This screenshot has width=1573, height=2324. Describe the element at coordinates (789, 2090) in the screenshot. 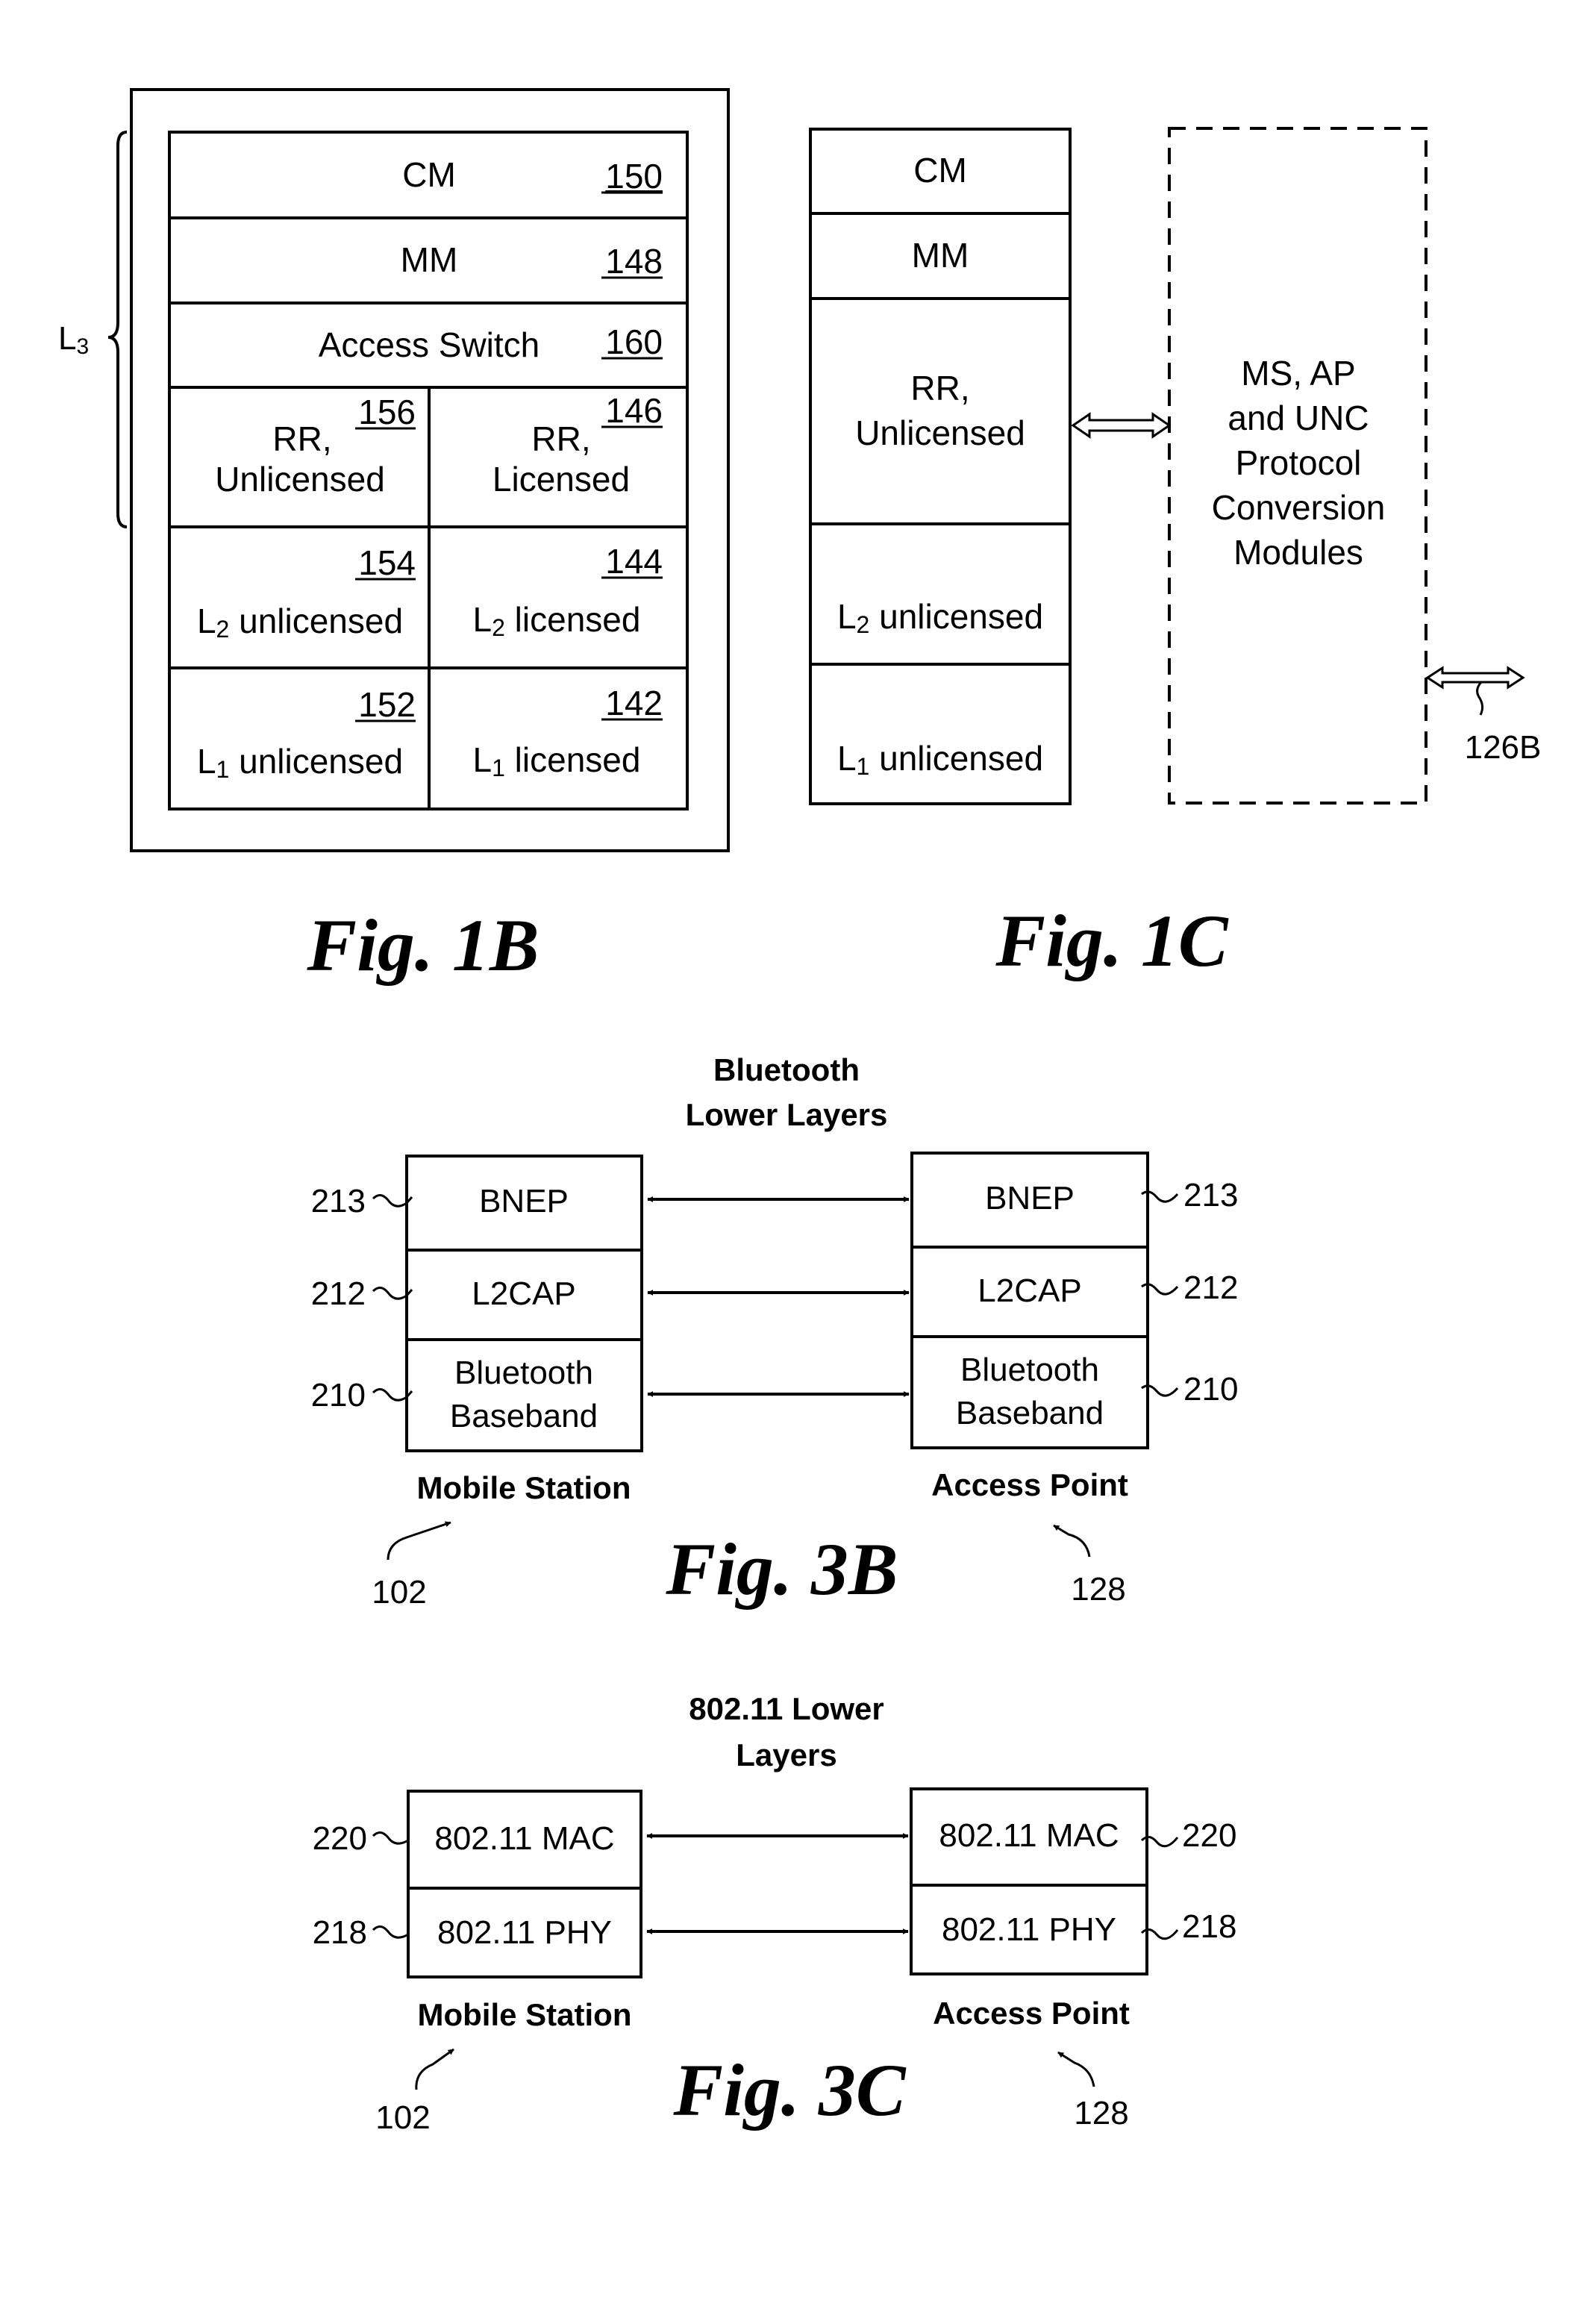

I see `fig-3c-caption: Fig. 3C` at that location.